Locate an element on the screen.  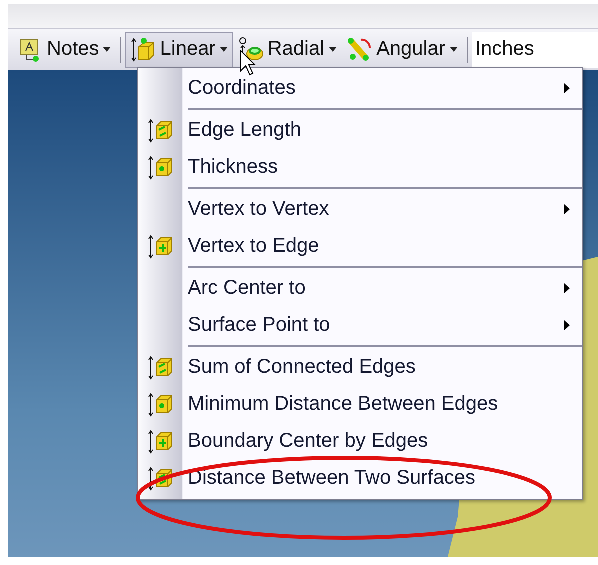
toolbar-dropdown-button: Angular is located at coordinates (402, 50).